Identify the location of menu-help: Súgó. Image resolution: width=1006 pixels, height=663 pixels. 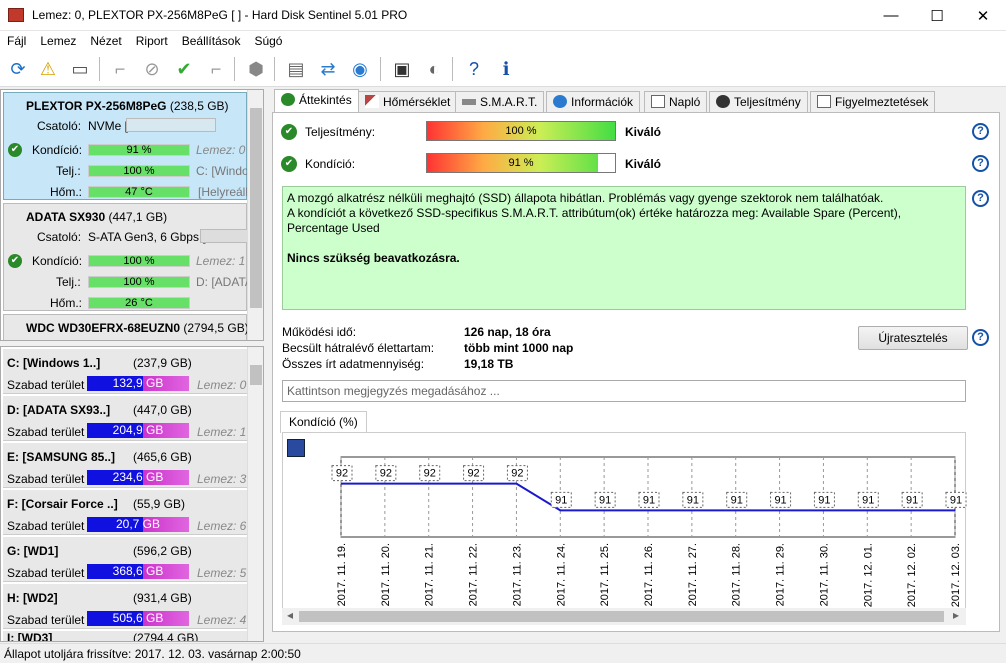
(268, 41).